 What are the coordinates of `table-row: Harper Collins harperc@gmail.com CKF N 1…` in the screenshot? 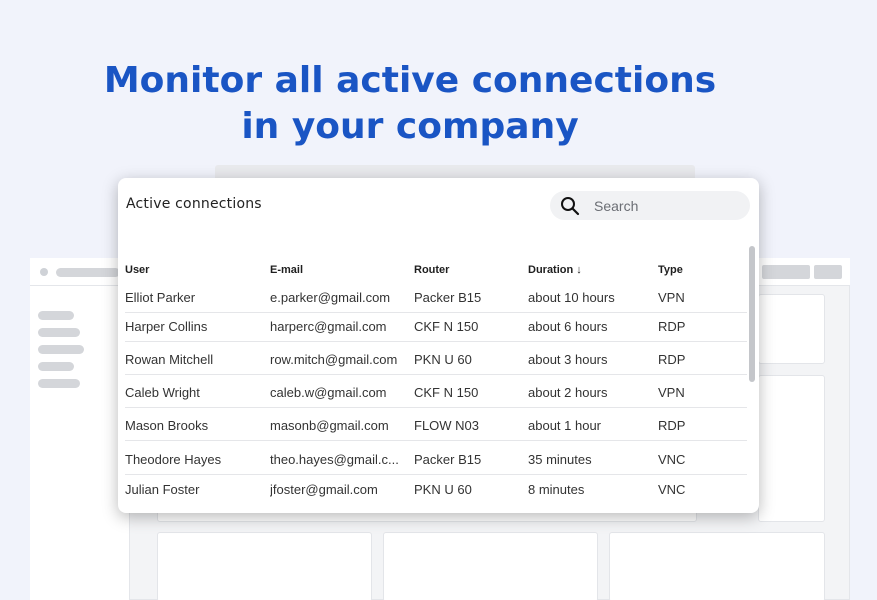 It's located at (436, 327).